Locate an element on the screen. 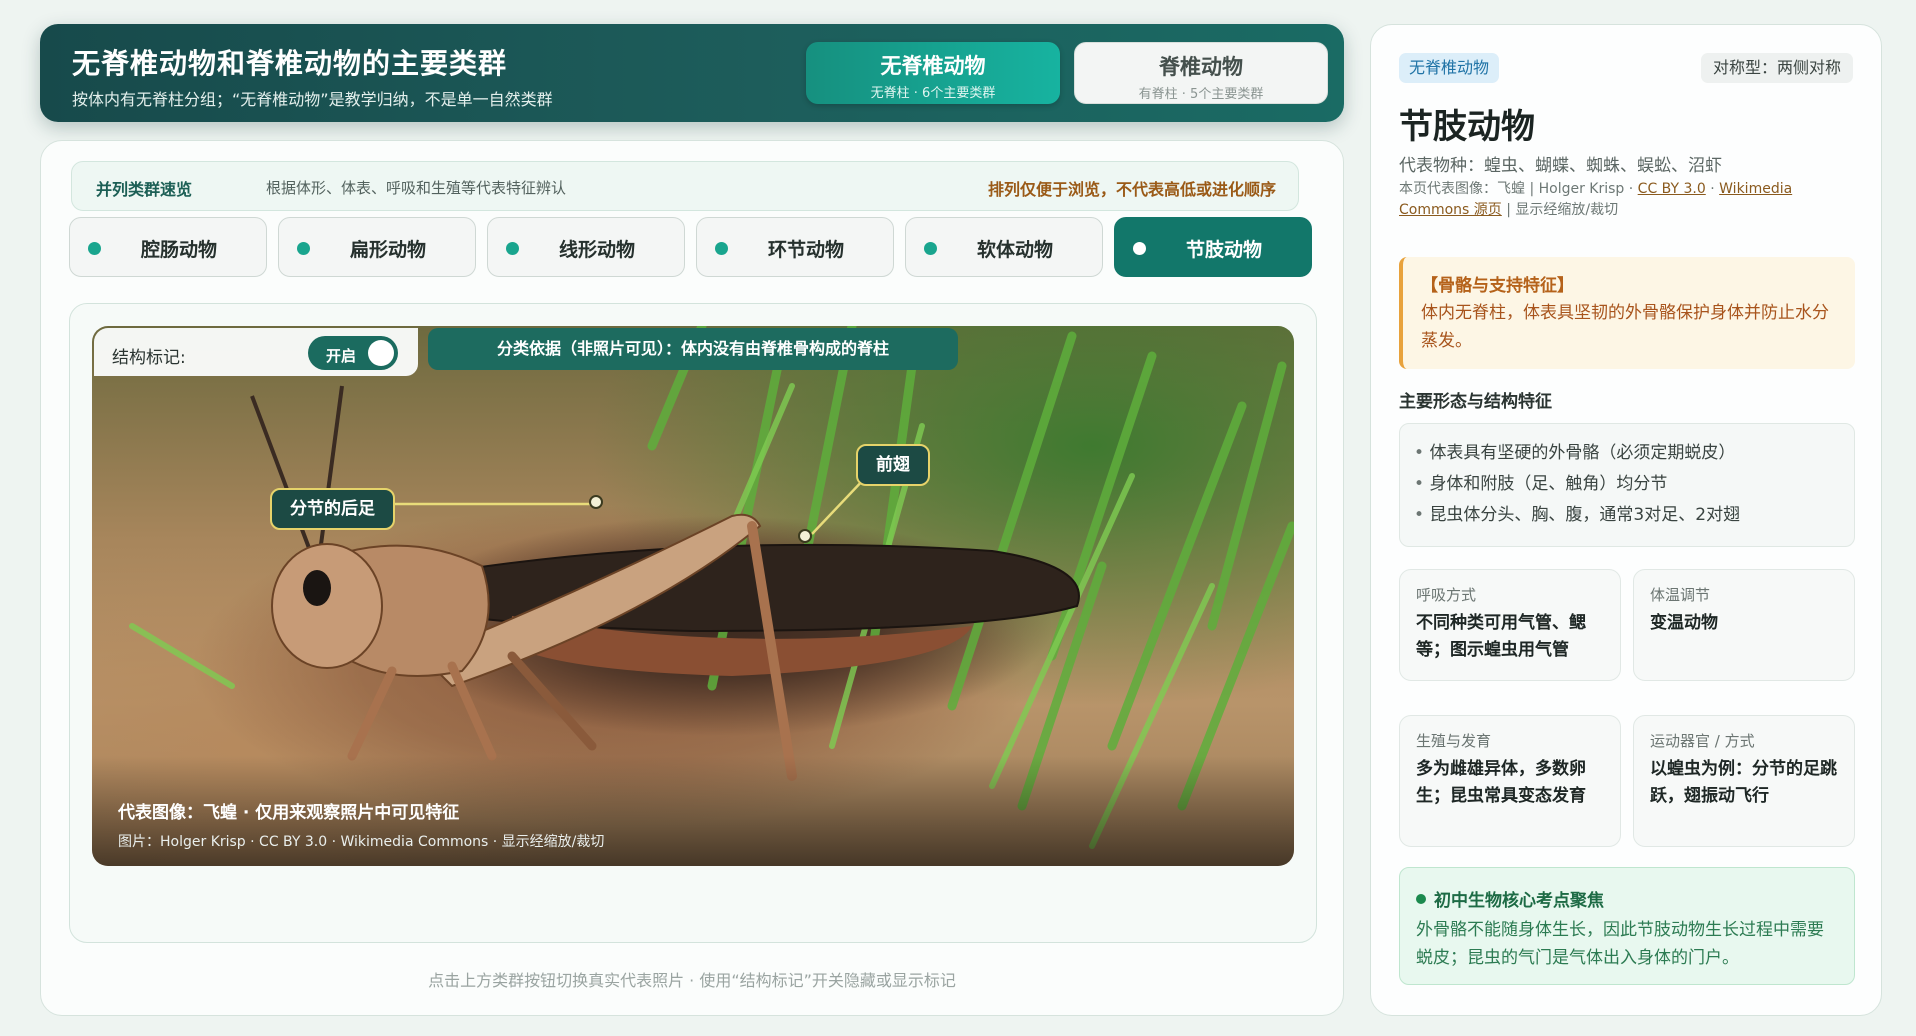 The height and width of the screenshot is (1036, 1916). skeleton-feature-box: 【骨骼与支持特征】 体内无脊柱，体表具坚韧的外骨骼保护身体并防止水分蒸发。 is located at coordinates (1627, 313).